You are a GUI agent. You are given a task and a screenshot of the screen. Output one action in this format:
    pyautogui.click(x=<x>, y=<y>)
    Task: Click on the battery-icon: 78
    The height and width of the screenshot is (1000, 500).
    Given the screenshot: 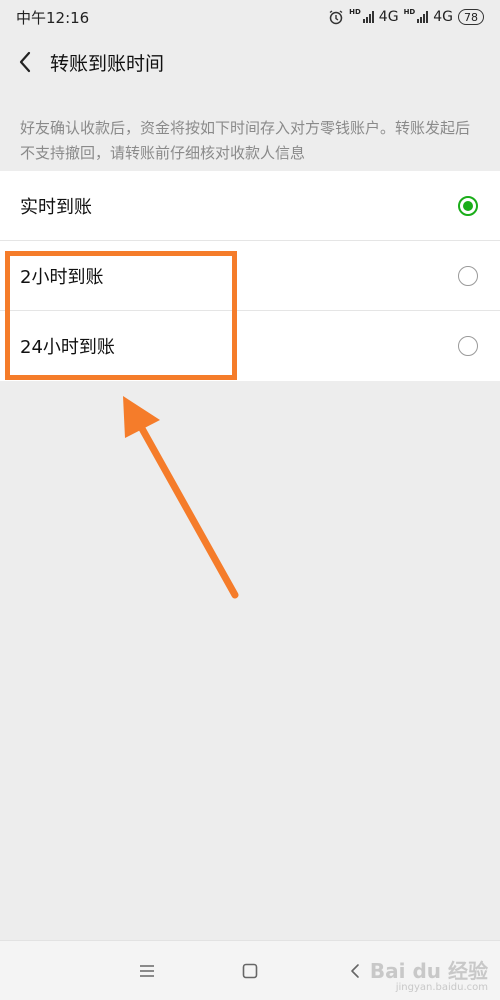 What is the action you would take?
    pyautogui.click(x=471, y=17)
    